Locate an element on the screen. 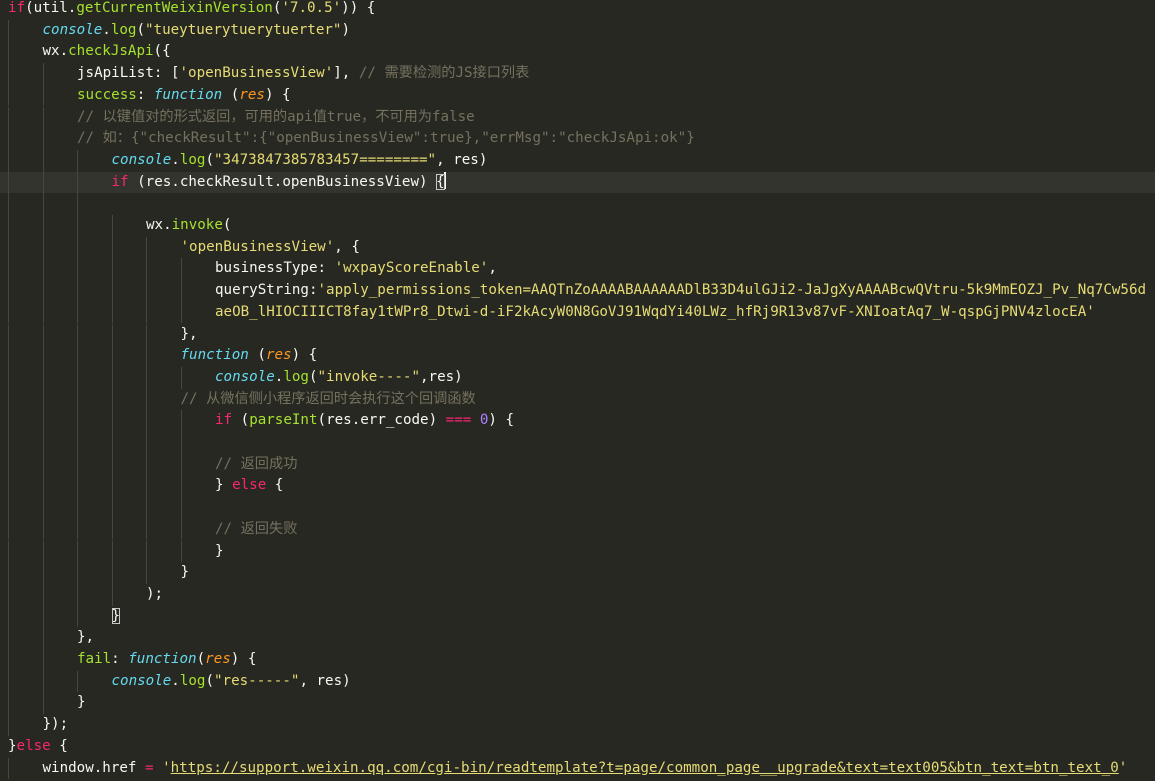  code-line: function (res) { is located at coordinates (577, 356).